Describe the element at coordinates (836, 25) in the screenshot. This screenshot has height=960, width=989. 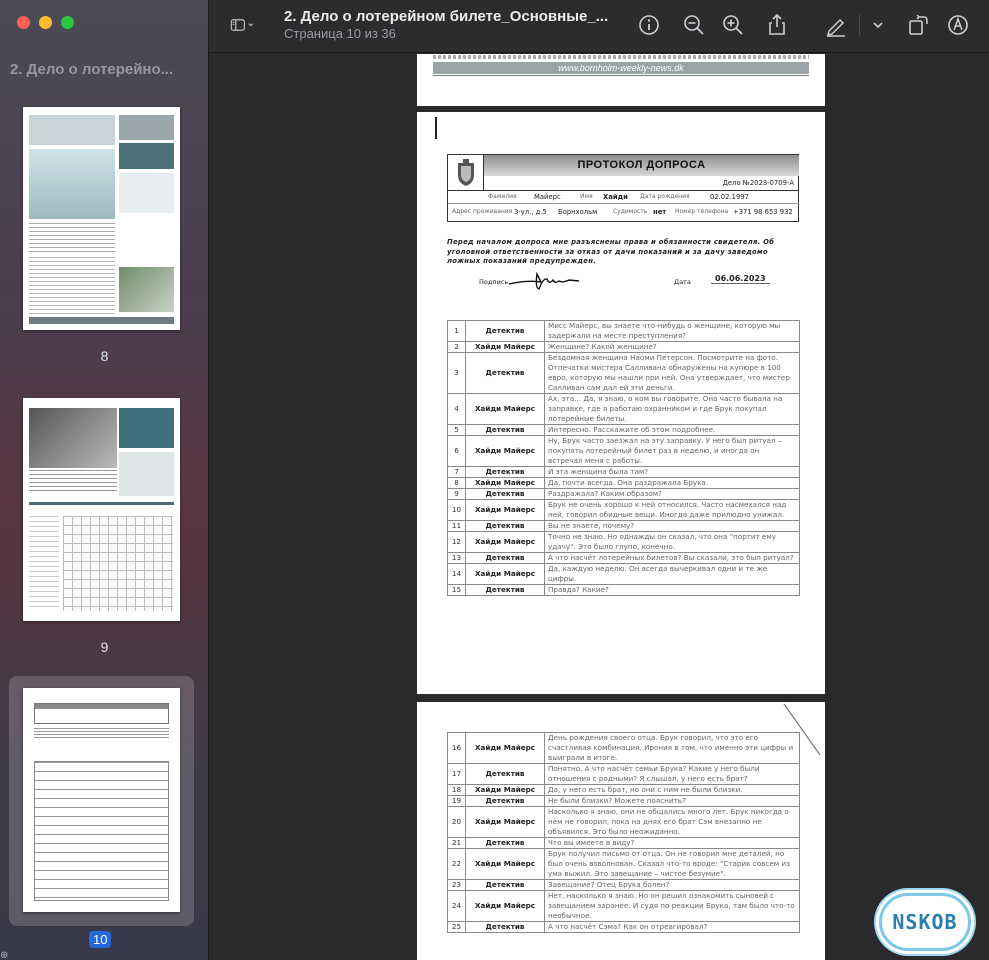
I see `markup-pen-icon` at that location.